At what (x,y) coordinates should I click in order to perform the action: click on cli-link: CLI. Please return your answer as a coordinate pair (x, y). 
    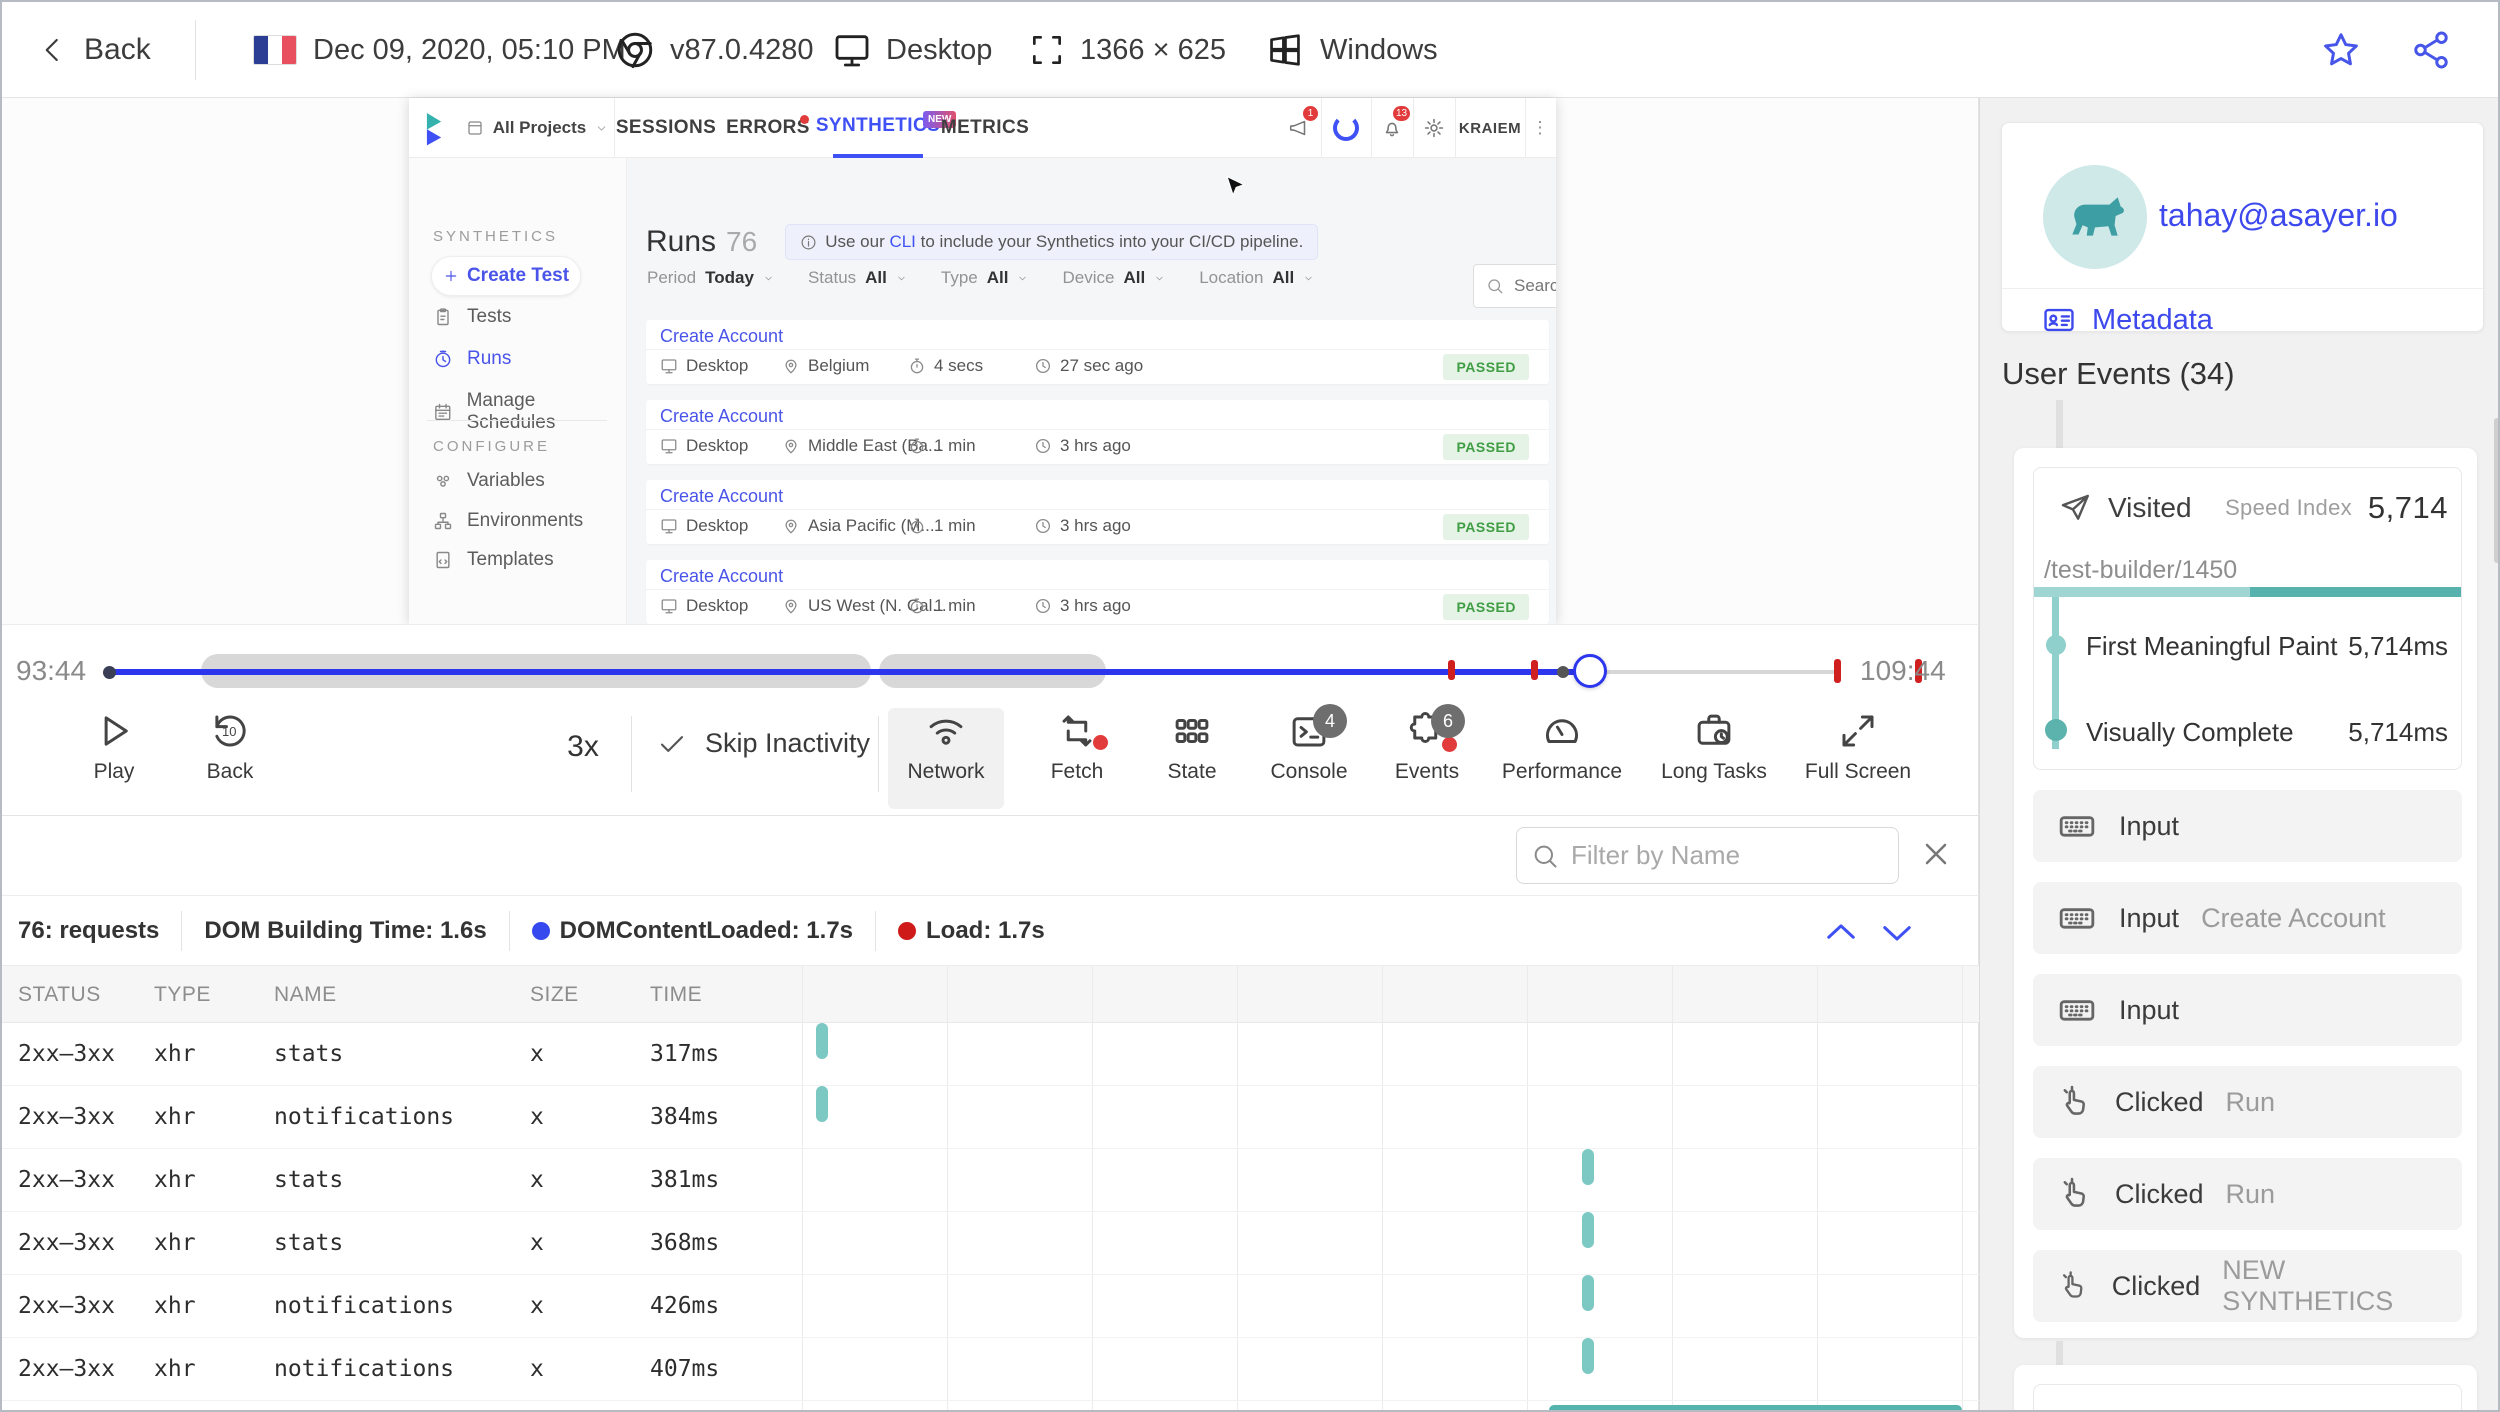
    Looking at the image, I should click on (902, 241).